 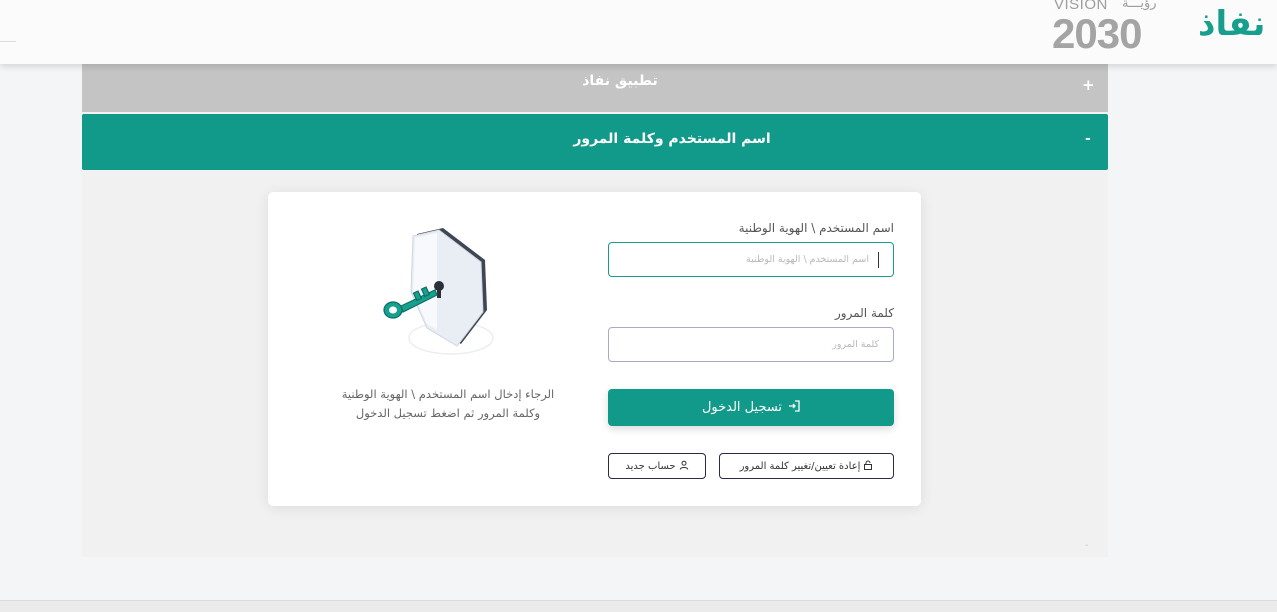 What do you see at coordinates (794, 407) in the screenshot?
I see `sign-in-icon` at bounding box center [794, 407].